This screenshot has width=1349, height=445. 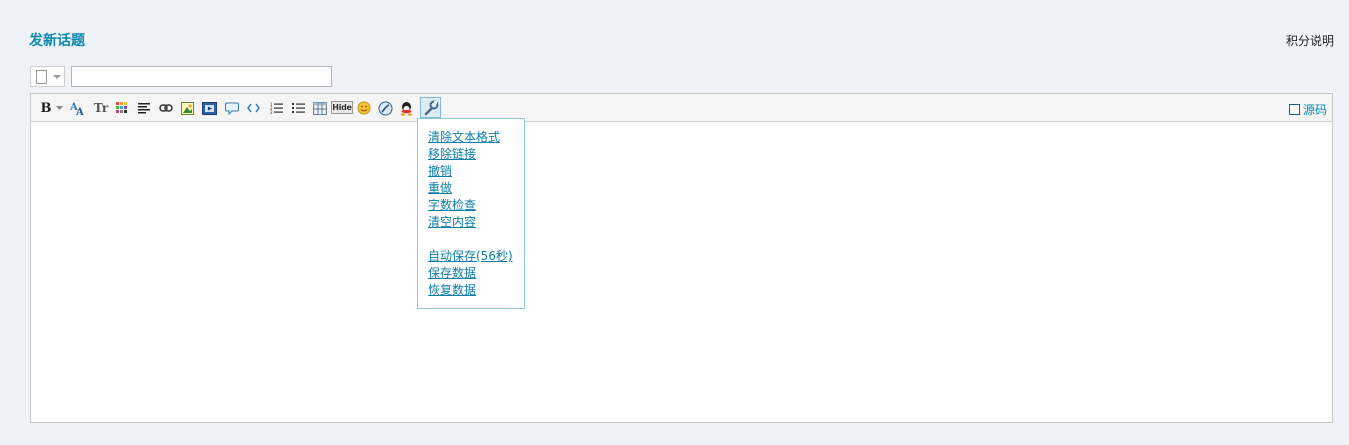 I want to click on points-info-link: 积分说明, so click(x=1310, y=40).